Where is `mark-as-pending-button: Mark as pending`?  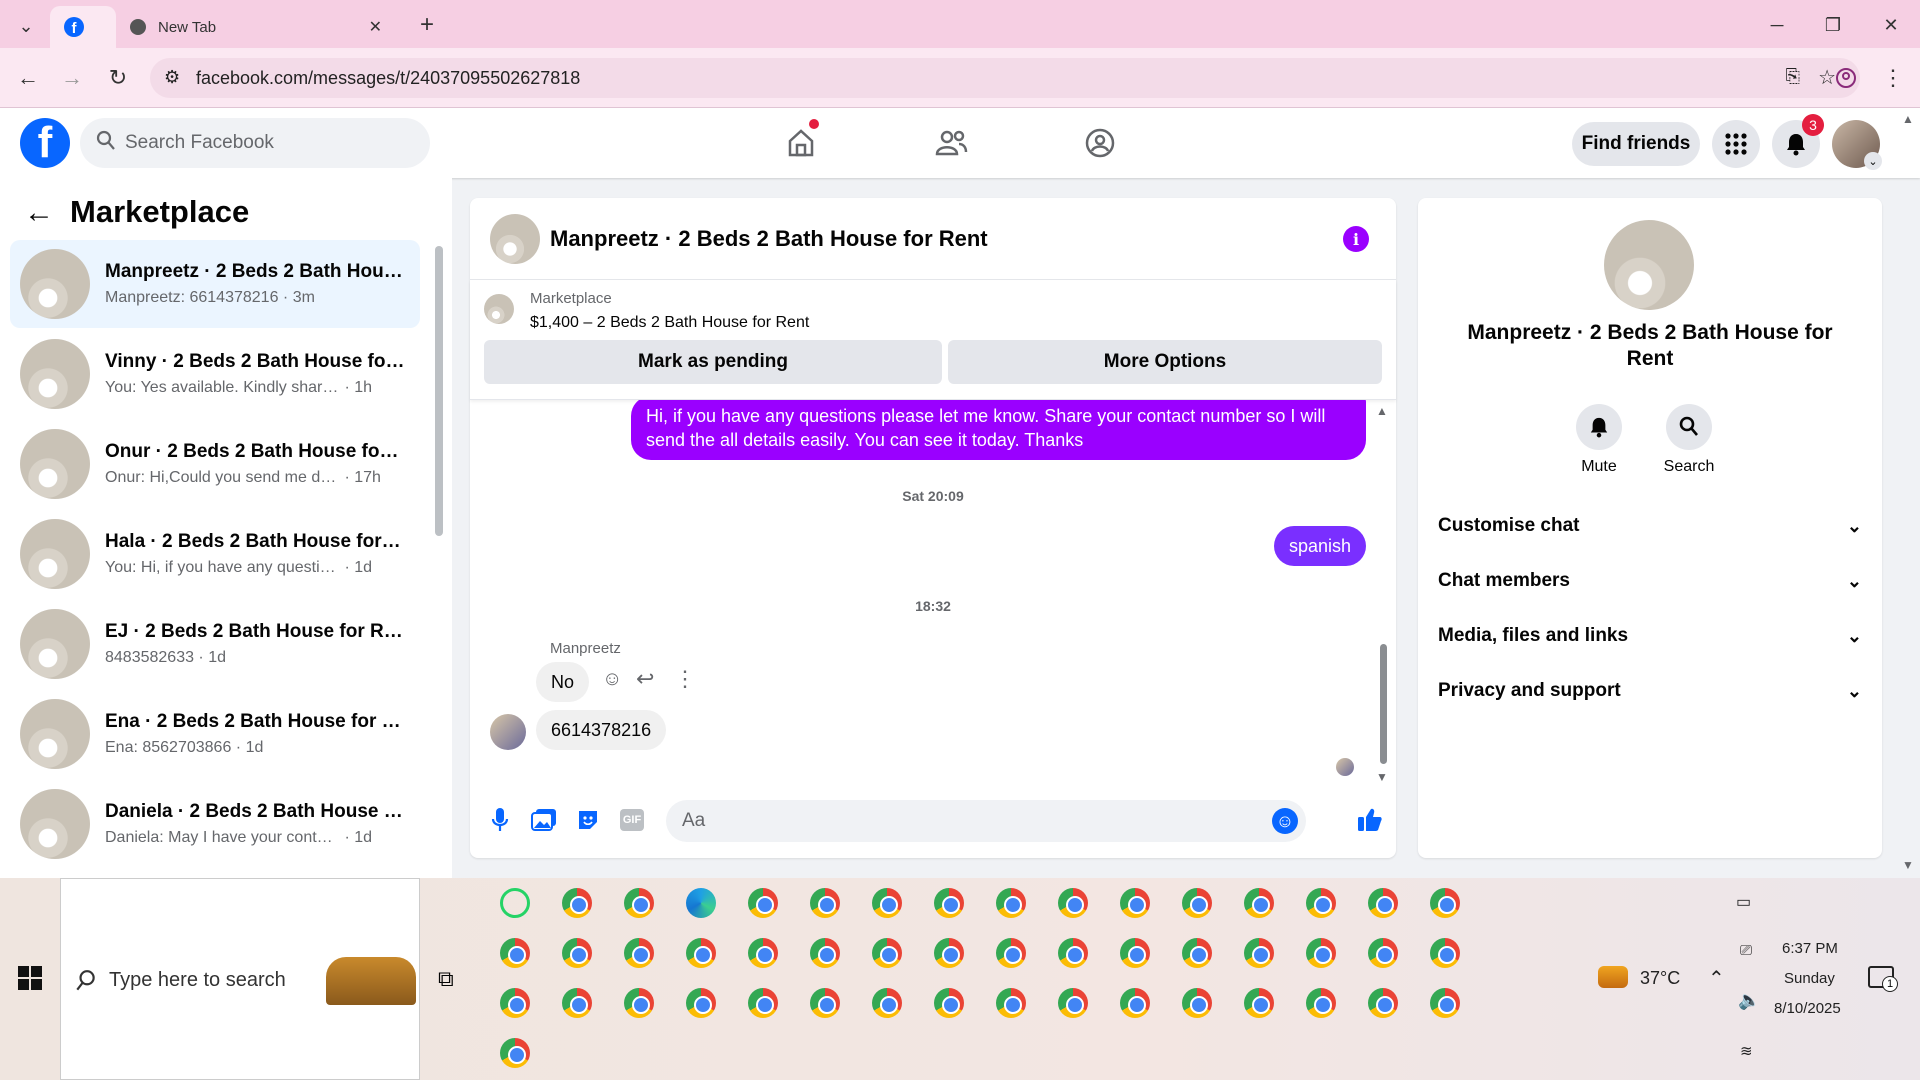
mark-as-pending-button: Mark as pending is located at coordinates (713, 362).